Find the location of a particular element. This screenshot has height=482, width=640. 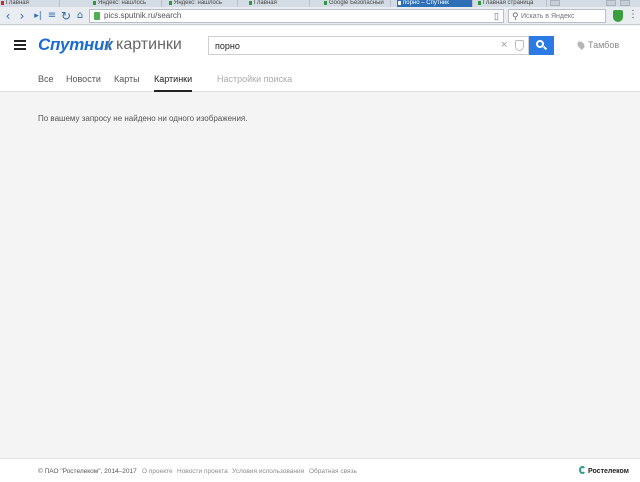

address-bar: pics.sputnik.ru/search ▯ is located at coordinates (296, 16).